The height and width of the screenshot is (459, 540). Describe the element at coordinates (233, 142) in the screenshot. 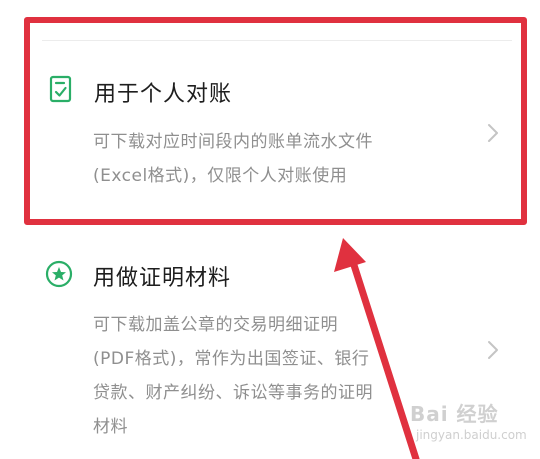

I see `description-line: 可下载对应时间段内的账单流水文件` at that location.